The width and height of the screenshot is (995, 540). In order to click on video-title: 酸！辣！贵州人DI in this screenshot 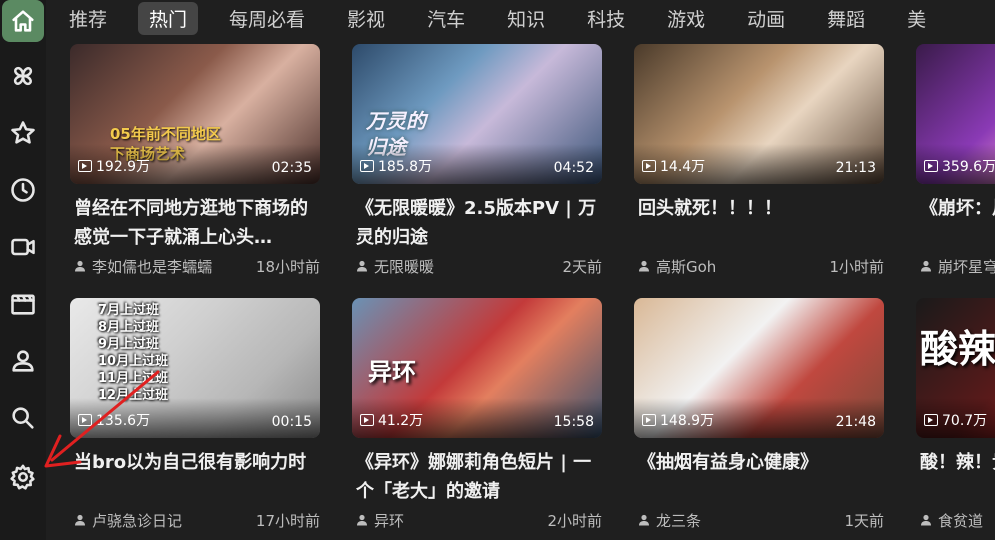, I will do `click(955, 477)`.